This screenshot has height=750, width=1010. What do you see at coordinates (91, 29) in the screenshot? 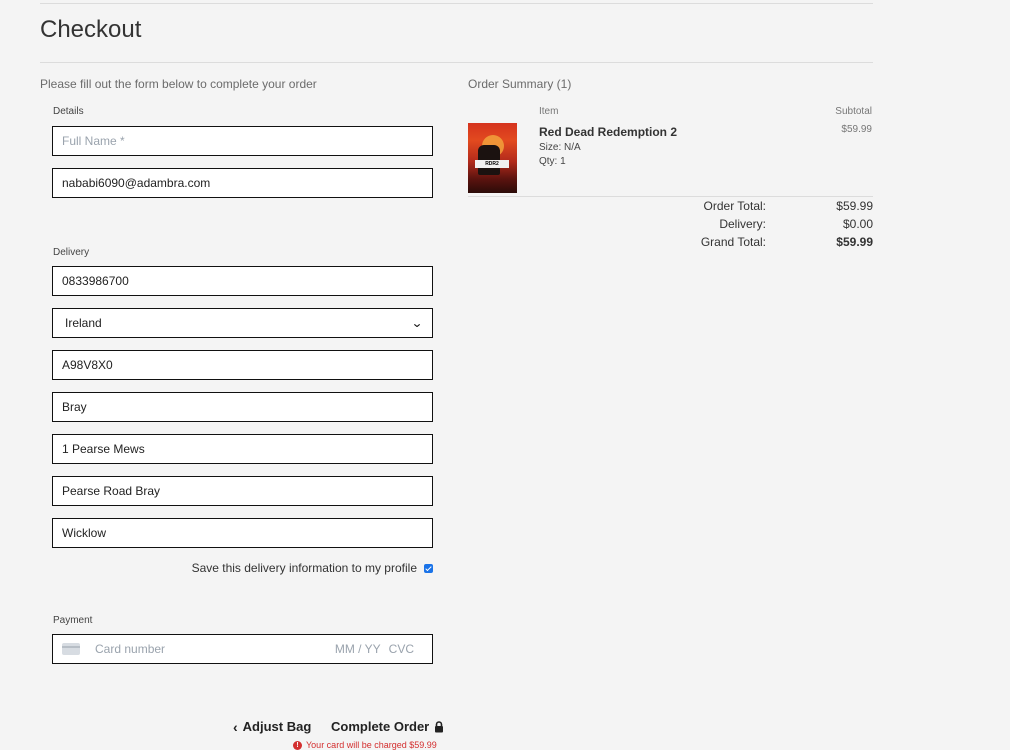
I see `page-title: Checkout` at bounding box center [91, 29].